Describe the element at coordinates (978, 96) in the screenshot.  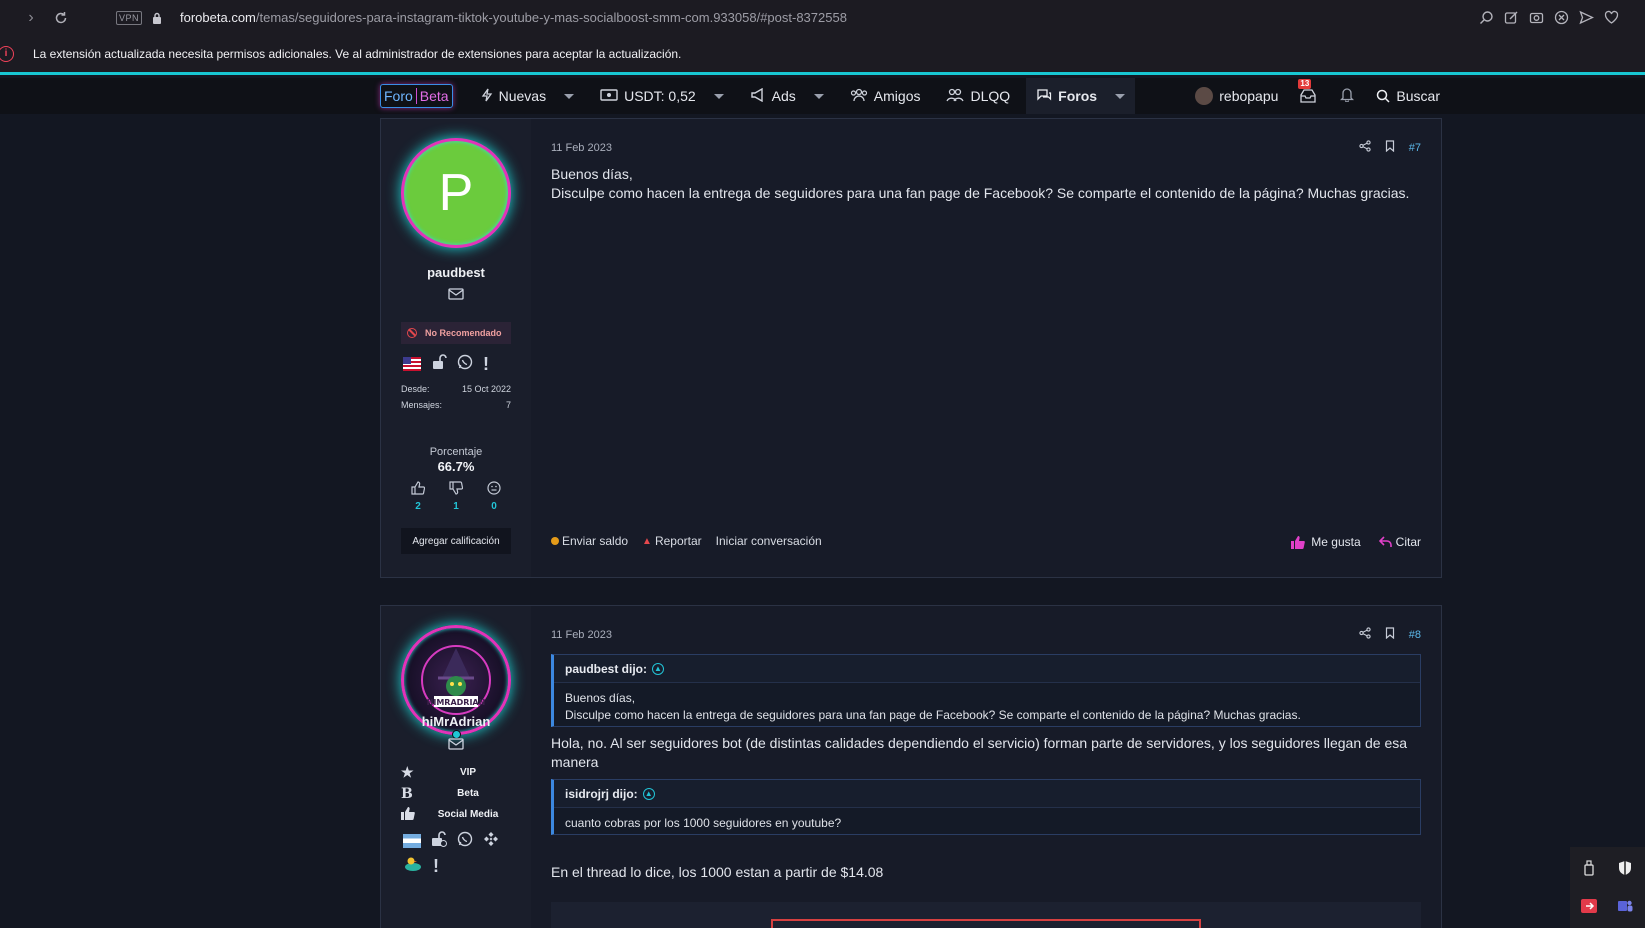
I see `nav-dlqq: DLQQ` at that location.